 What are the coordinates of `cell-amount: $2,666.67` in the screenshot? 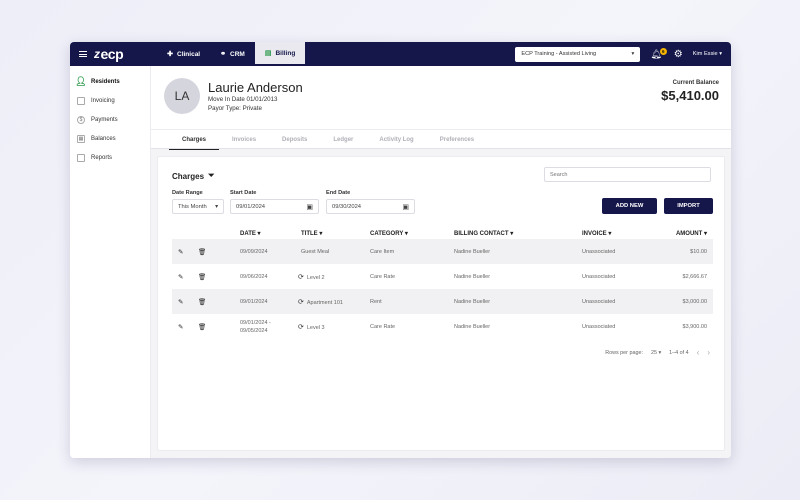 It's located at (694, 276).